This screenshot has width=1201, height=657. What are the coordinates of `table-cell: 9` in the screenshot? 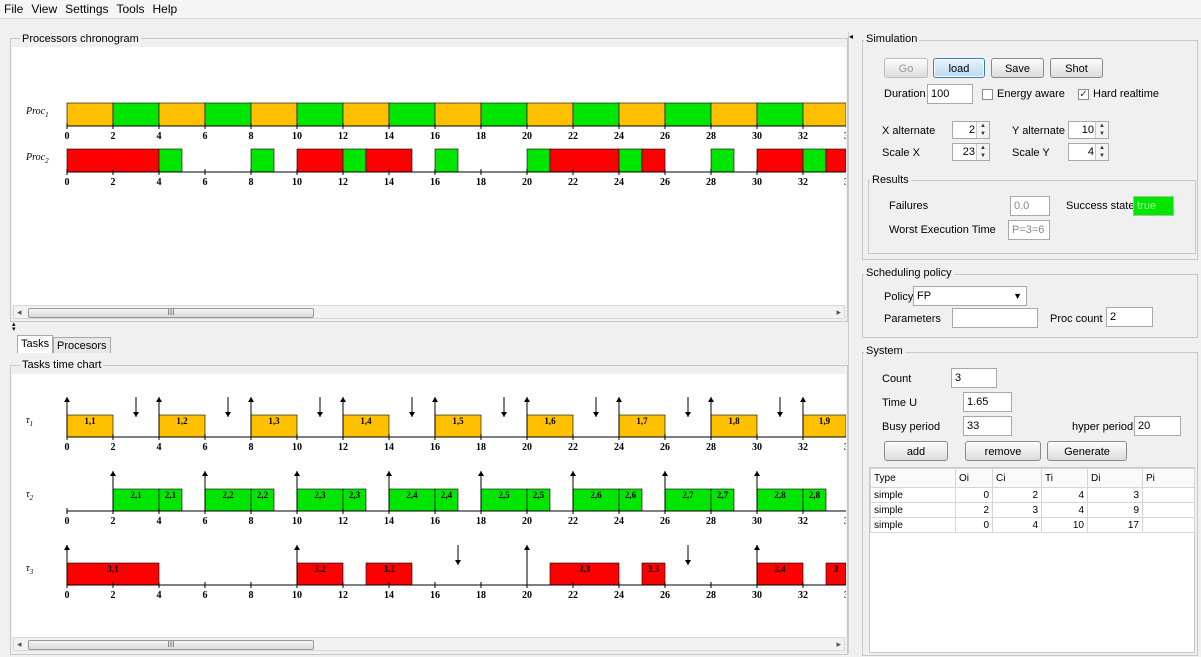 It's located at (1115, 510).